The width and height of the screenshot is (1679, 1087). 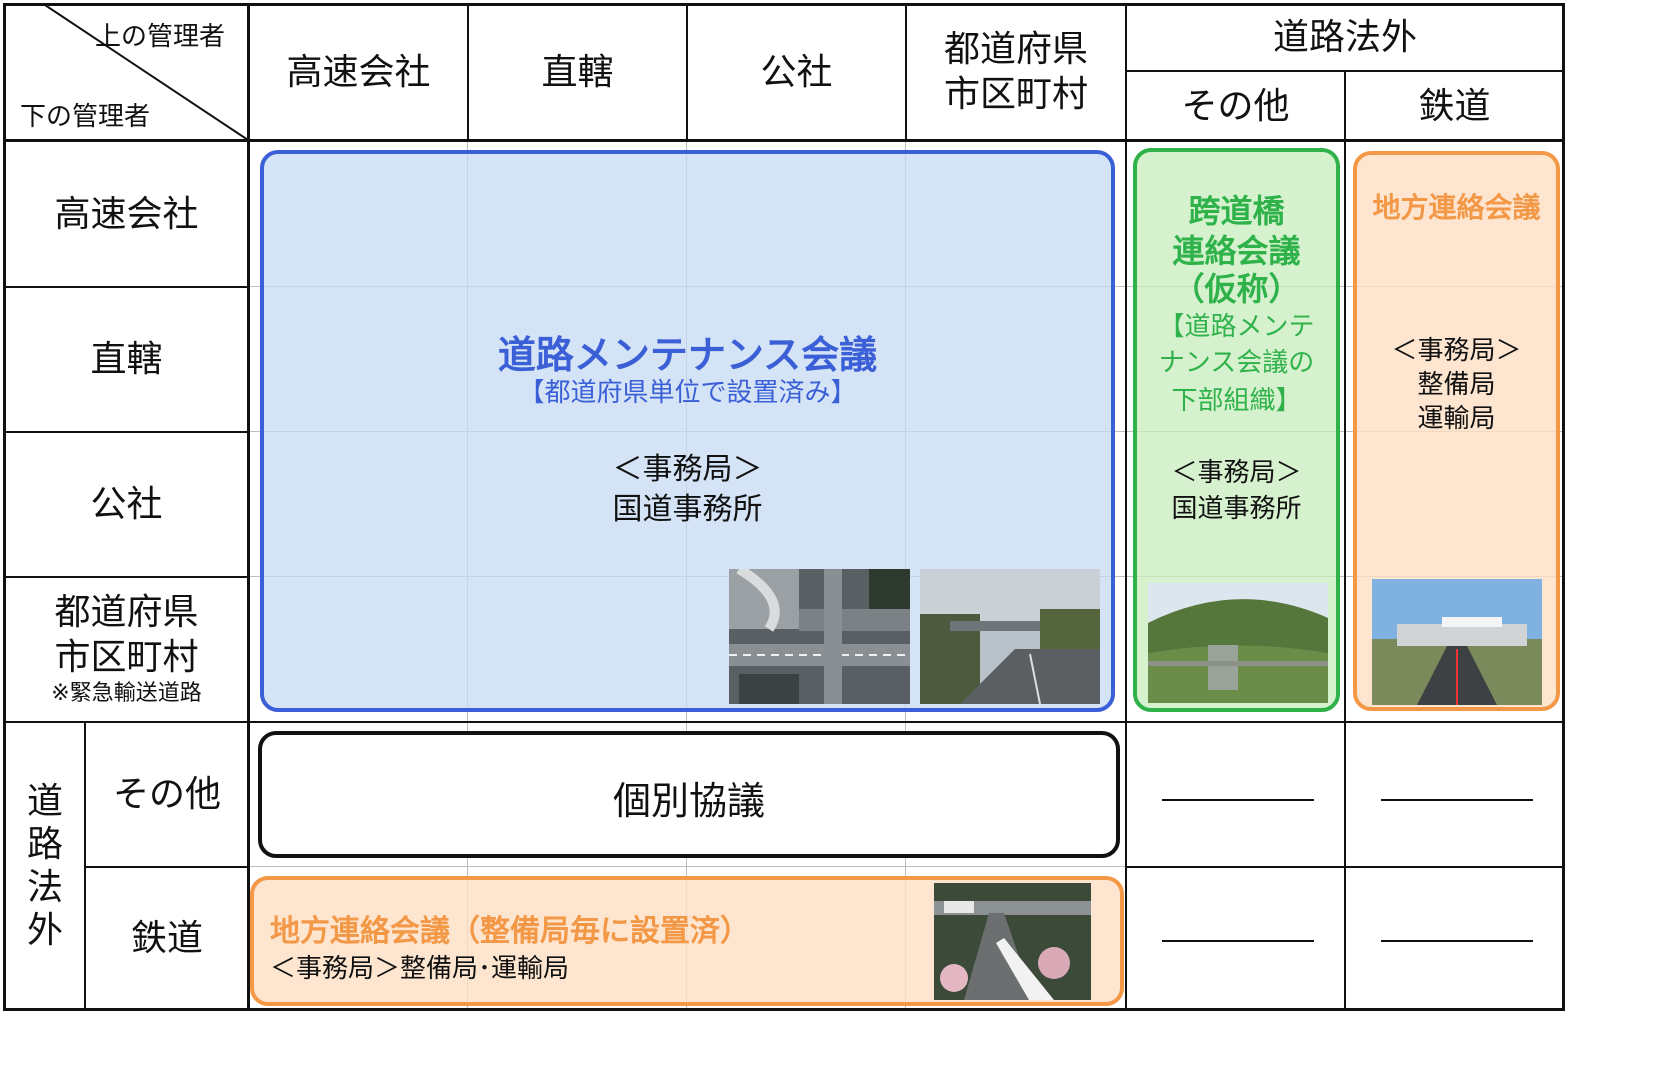 I want to click on row-header-railway: 鉄道, so click(x=167, y=938).